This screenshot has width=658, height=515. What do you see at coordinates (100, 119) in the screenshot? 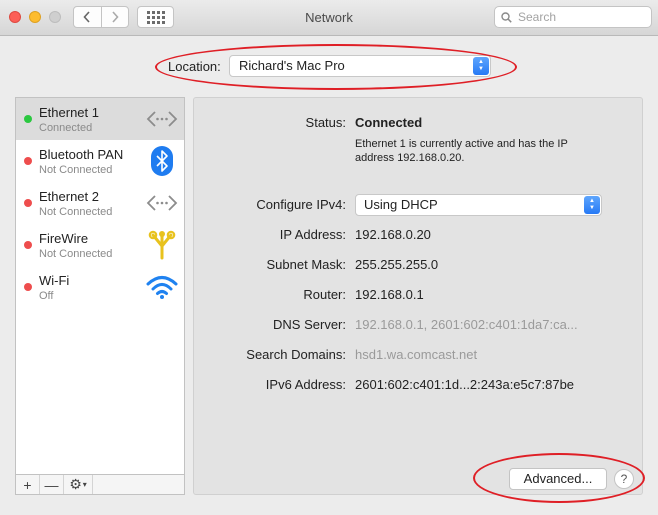
I see `service-item-ethernet-1: Ethernet 1 Connected` at bounding box center [100, 119].